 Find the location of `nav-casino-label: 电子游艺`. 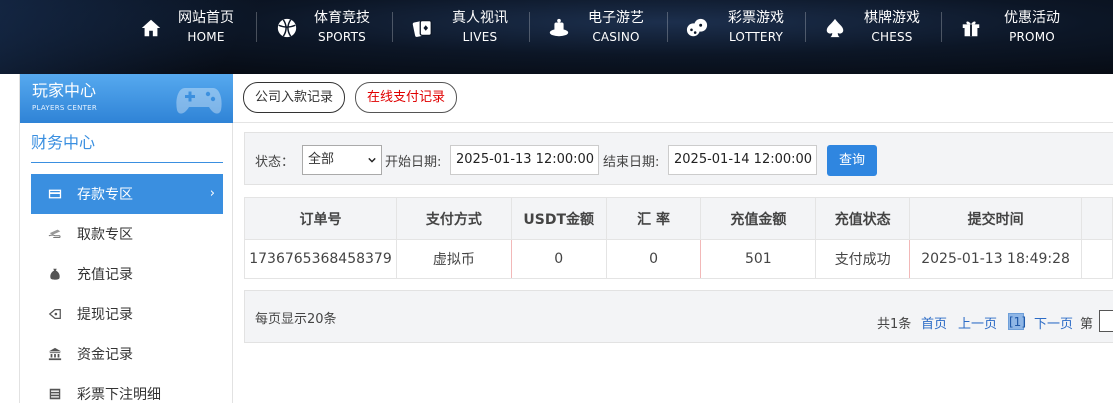

nav-casino-label: 电子游艺 is located at coordinates (616, 18).